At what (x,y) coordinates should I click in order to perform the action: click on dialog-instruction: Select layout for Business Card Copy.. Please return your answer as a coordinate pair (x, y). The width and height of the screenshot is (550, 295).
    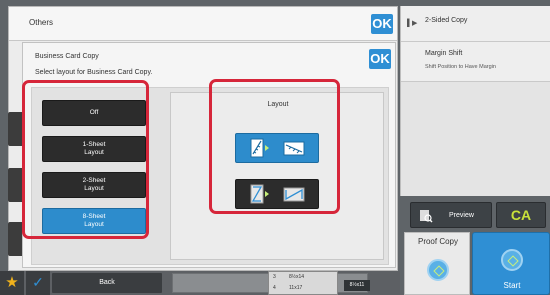
    Looking at the image, I should click on (94, 72).